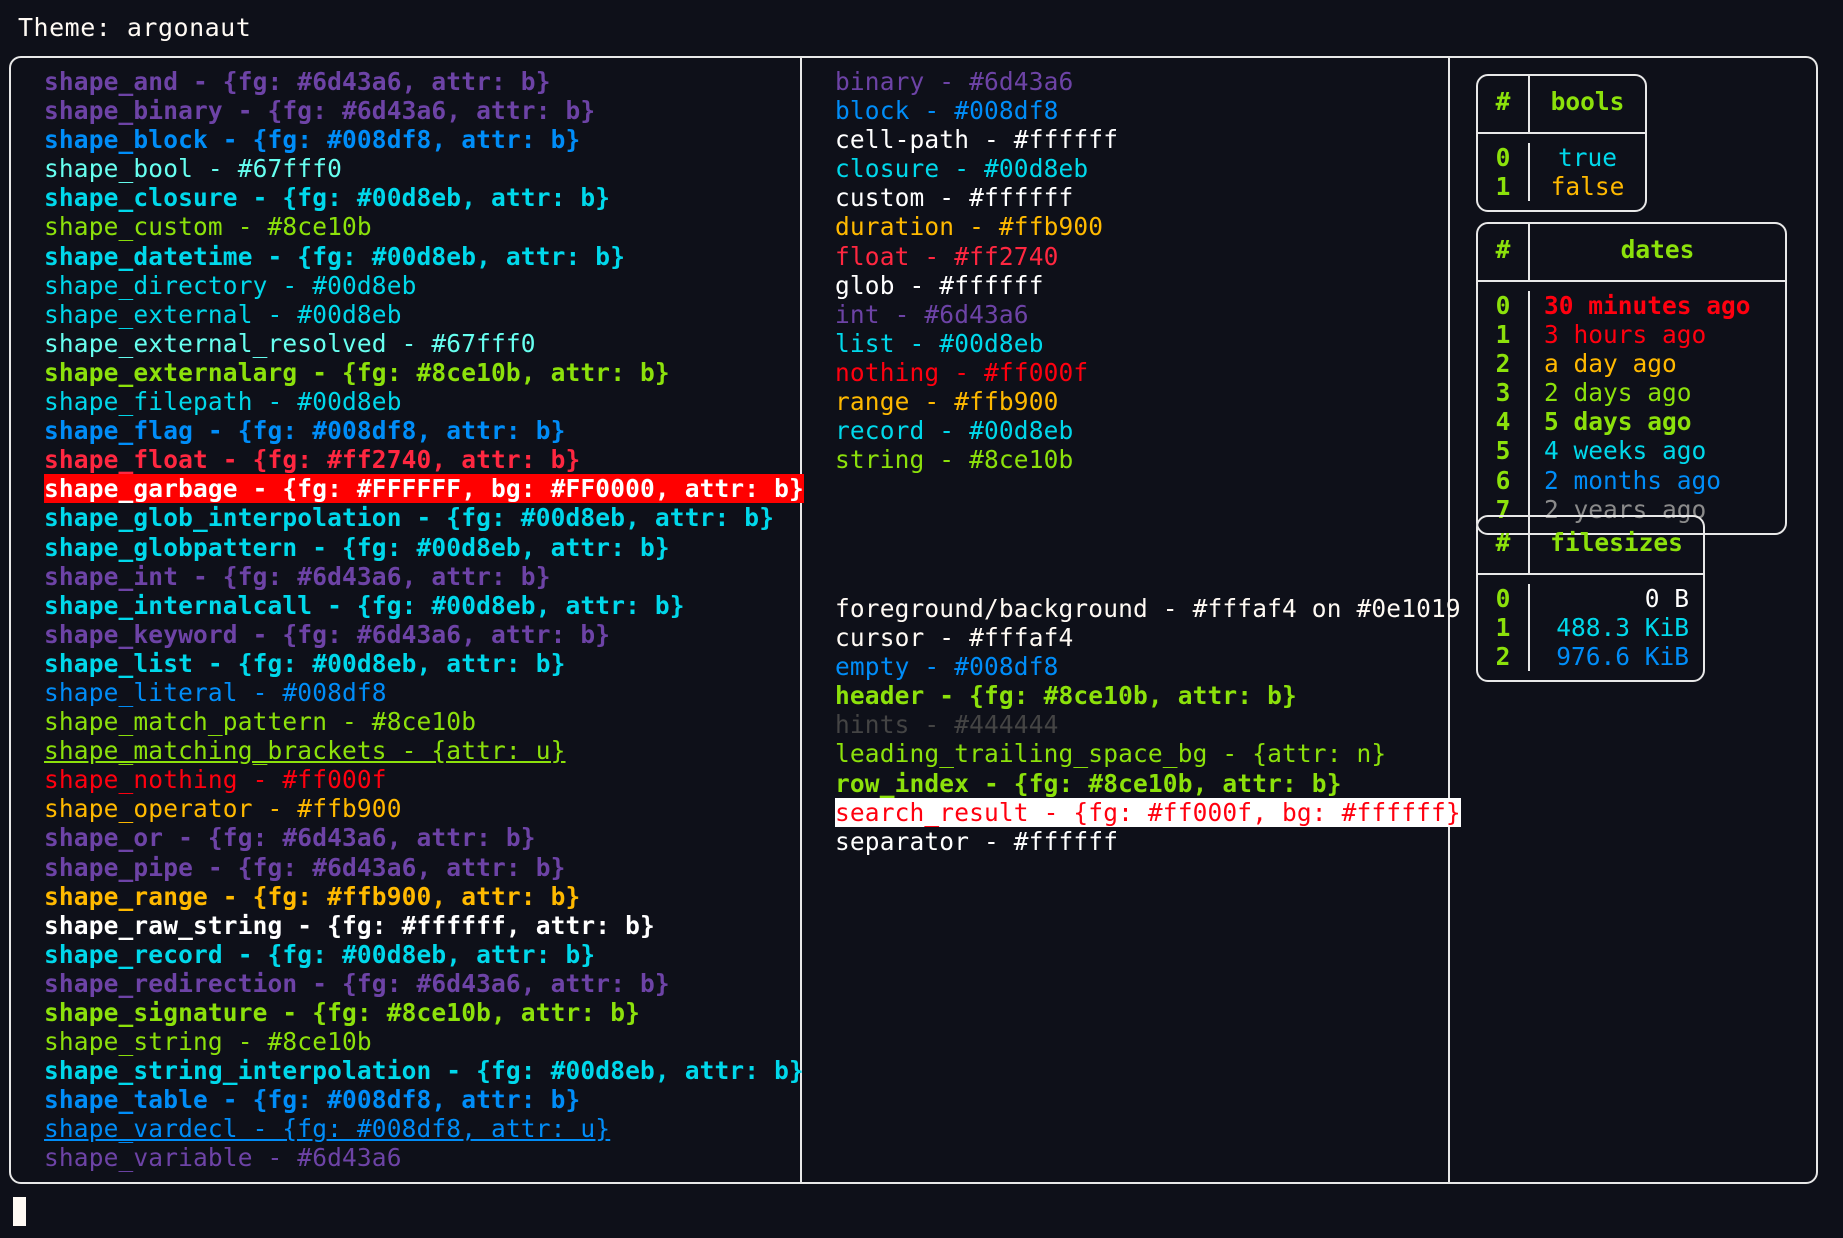 The height and width of the screenshot is (1238, 1843). What do you see at coordinates (1657, 249) in the screenshot?
I see `dates-column-header: dates` at bounding box center [1657, 249].